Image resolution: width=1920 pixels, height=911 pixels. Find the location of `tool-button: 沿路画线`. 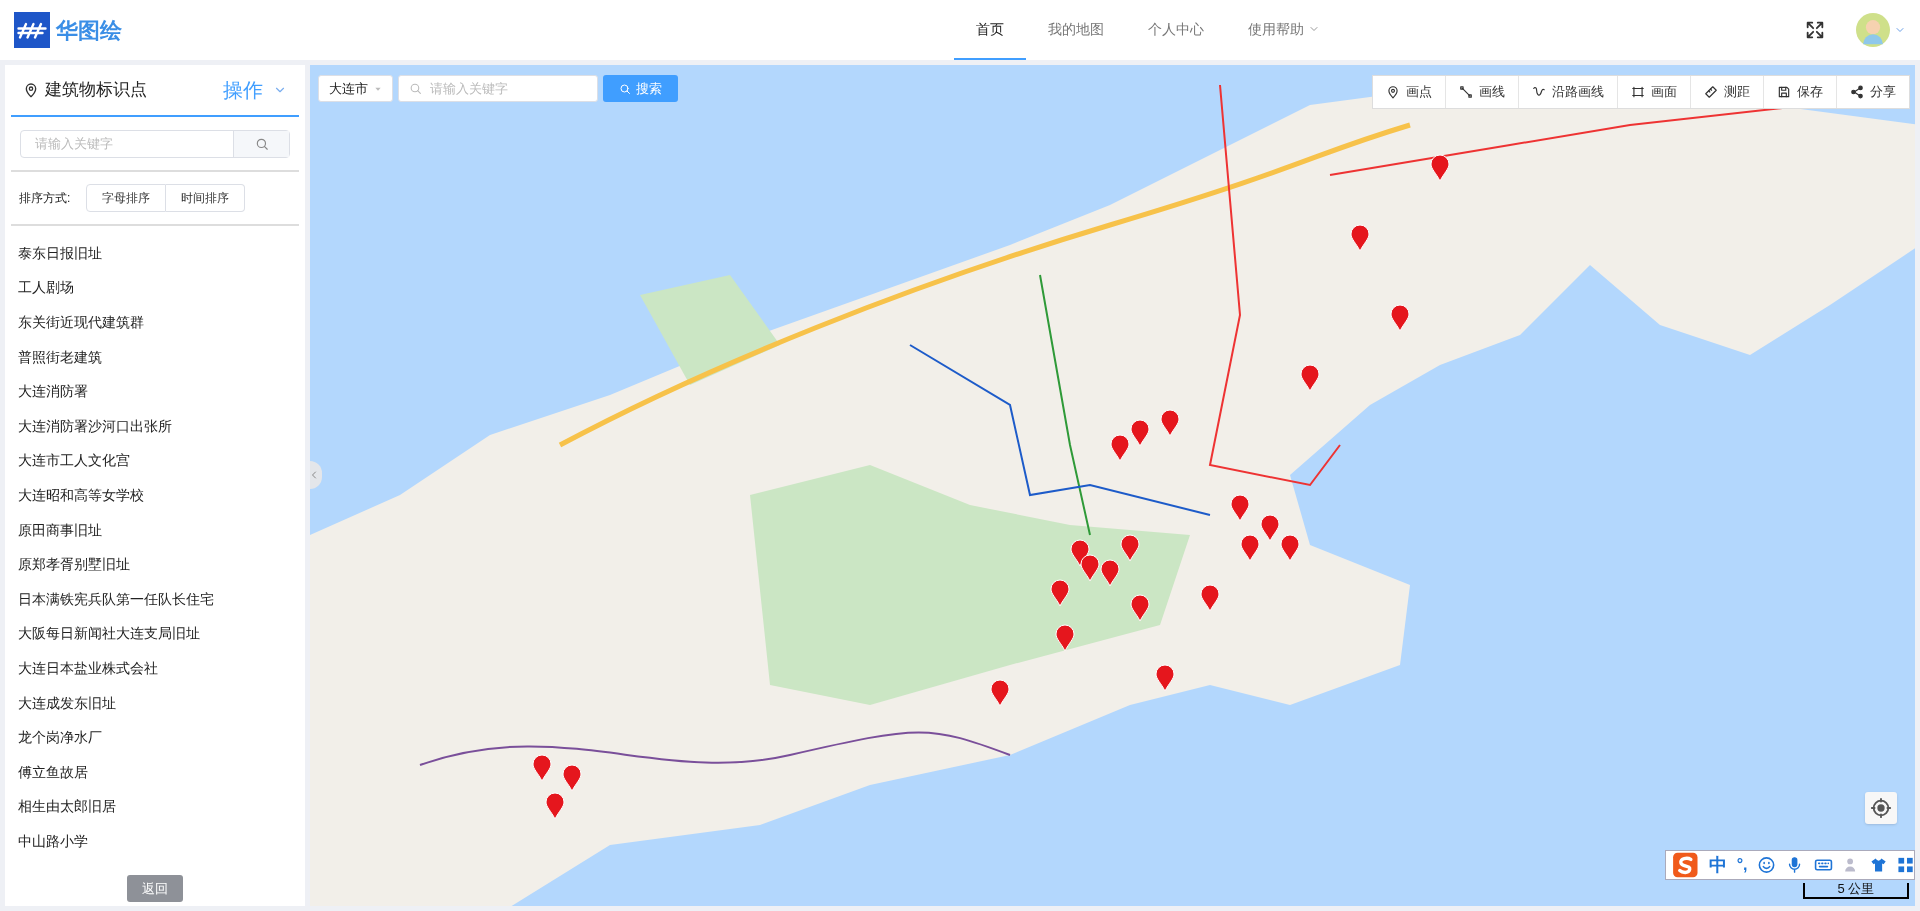

tool-button: 沿路画线 is located at coordinates (1567, 92).